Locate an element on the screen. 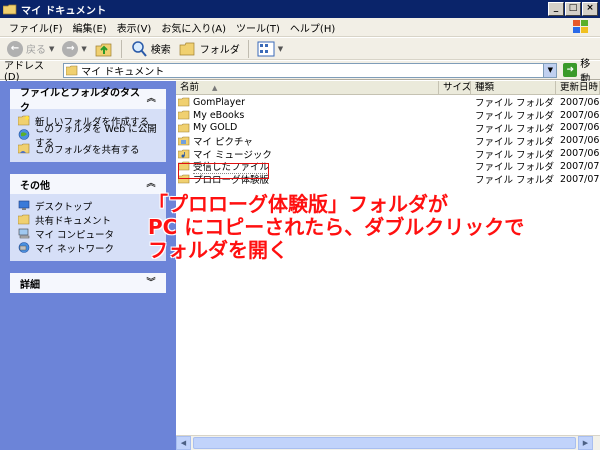 This screenshot has width=600, height=450. file-row-my-ebooks: My eBooks ファイル フォルダ 2007/06 is located at coordinates (388, 115).